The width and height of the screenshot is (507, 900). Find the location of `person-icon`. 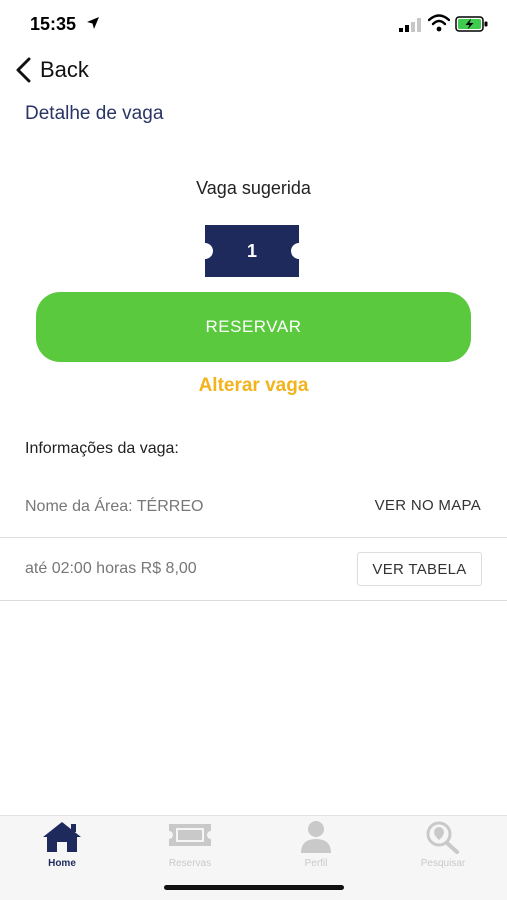

person-icon is located at coordinates (316, 837).